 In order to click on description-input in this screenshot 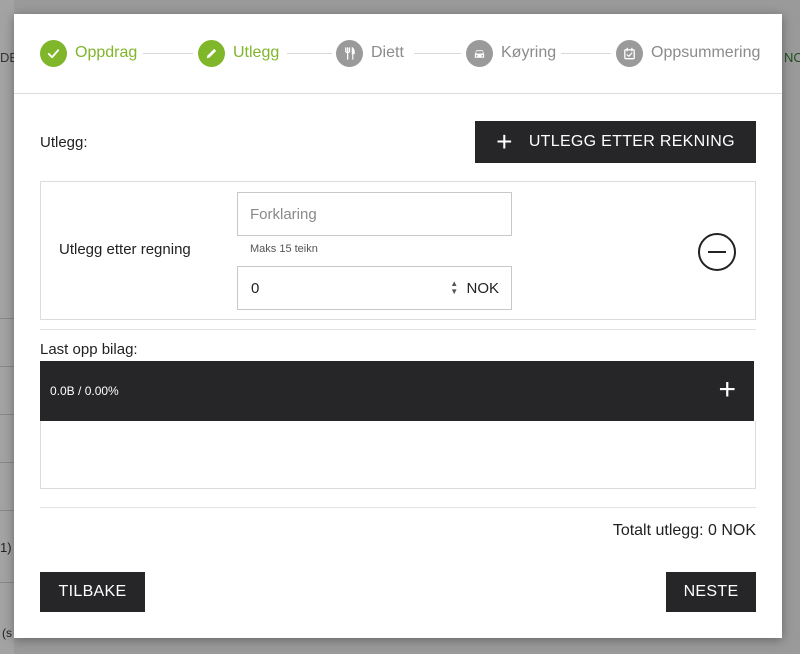, I will do `click(374, 214)`.